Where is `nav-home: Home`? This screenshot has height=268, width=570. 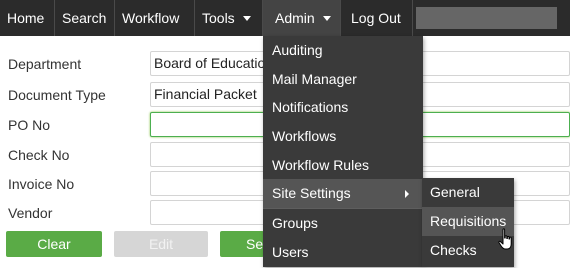
nav-home: Home is located at coordinates (27, 18).